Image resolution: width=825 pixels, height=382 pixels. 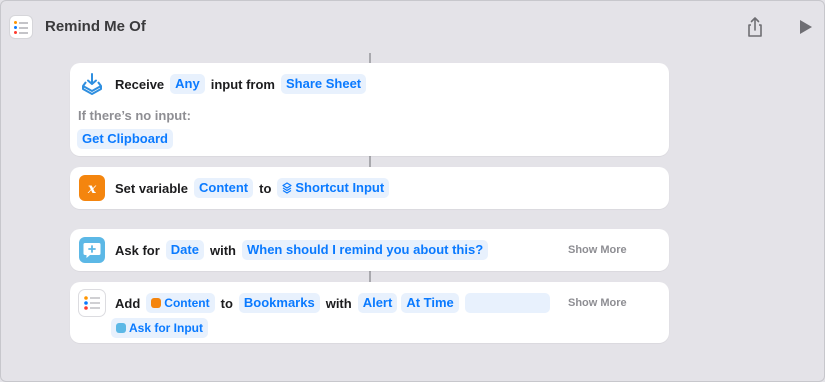 I want to click on set-variable-label: Set variable, so click(x=151, y=188).